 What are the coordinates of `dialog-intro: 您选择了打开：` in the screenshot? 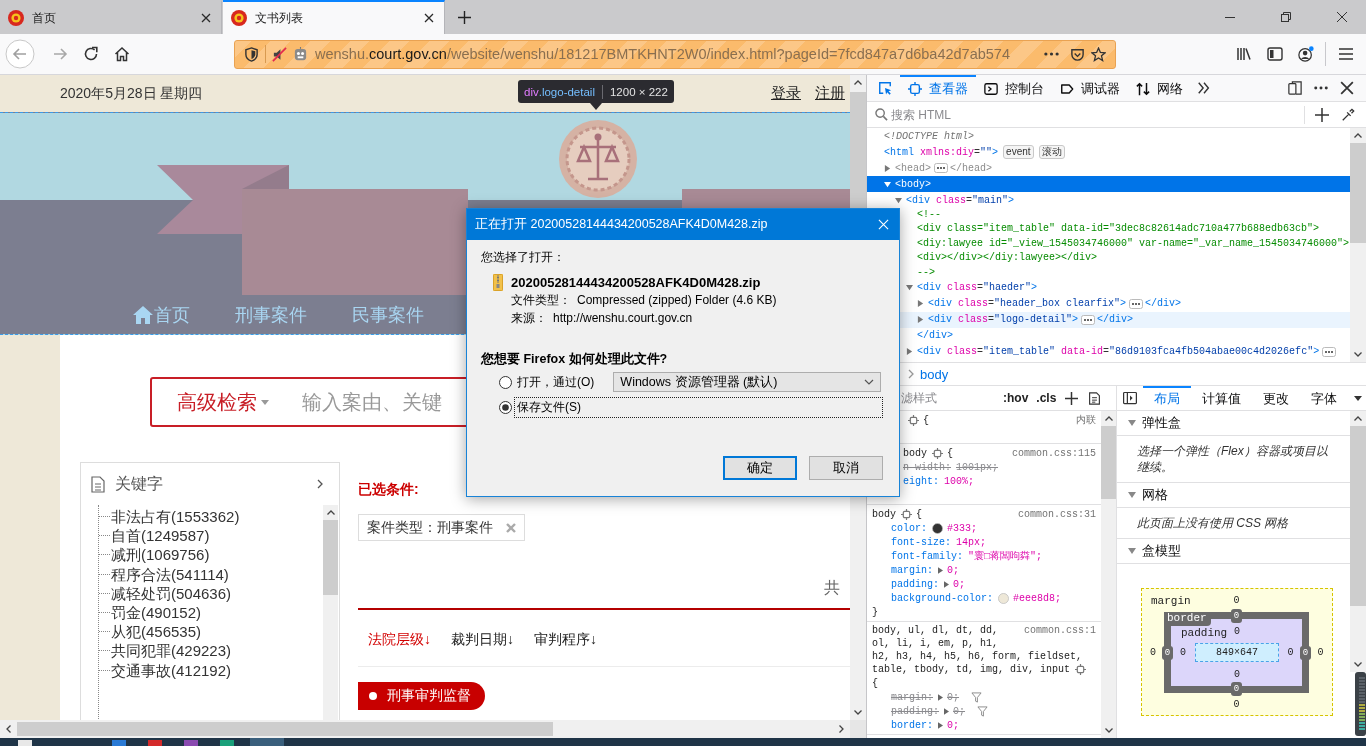 It's located at (523, 257).